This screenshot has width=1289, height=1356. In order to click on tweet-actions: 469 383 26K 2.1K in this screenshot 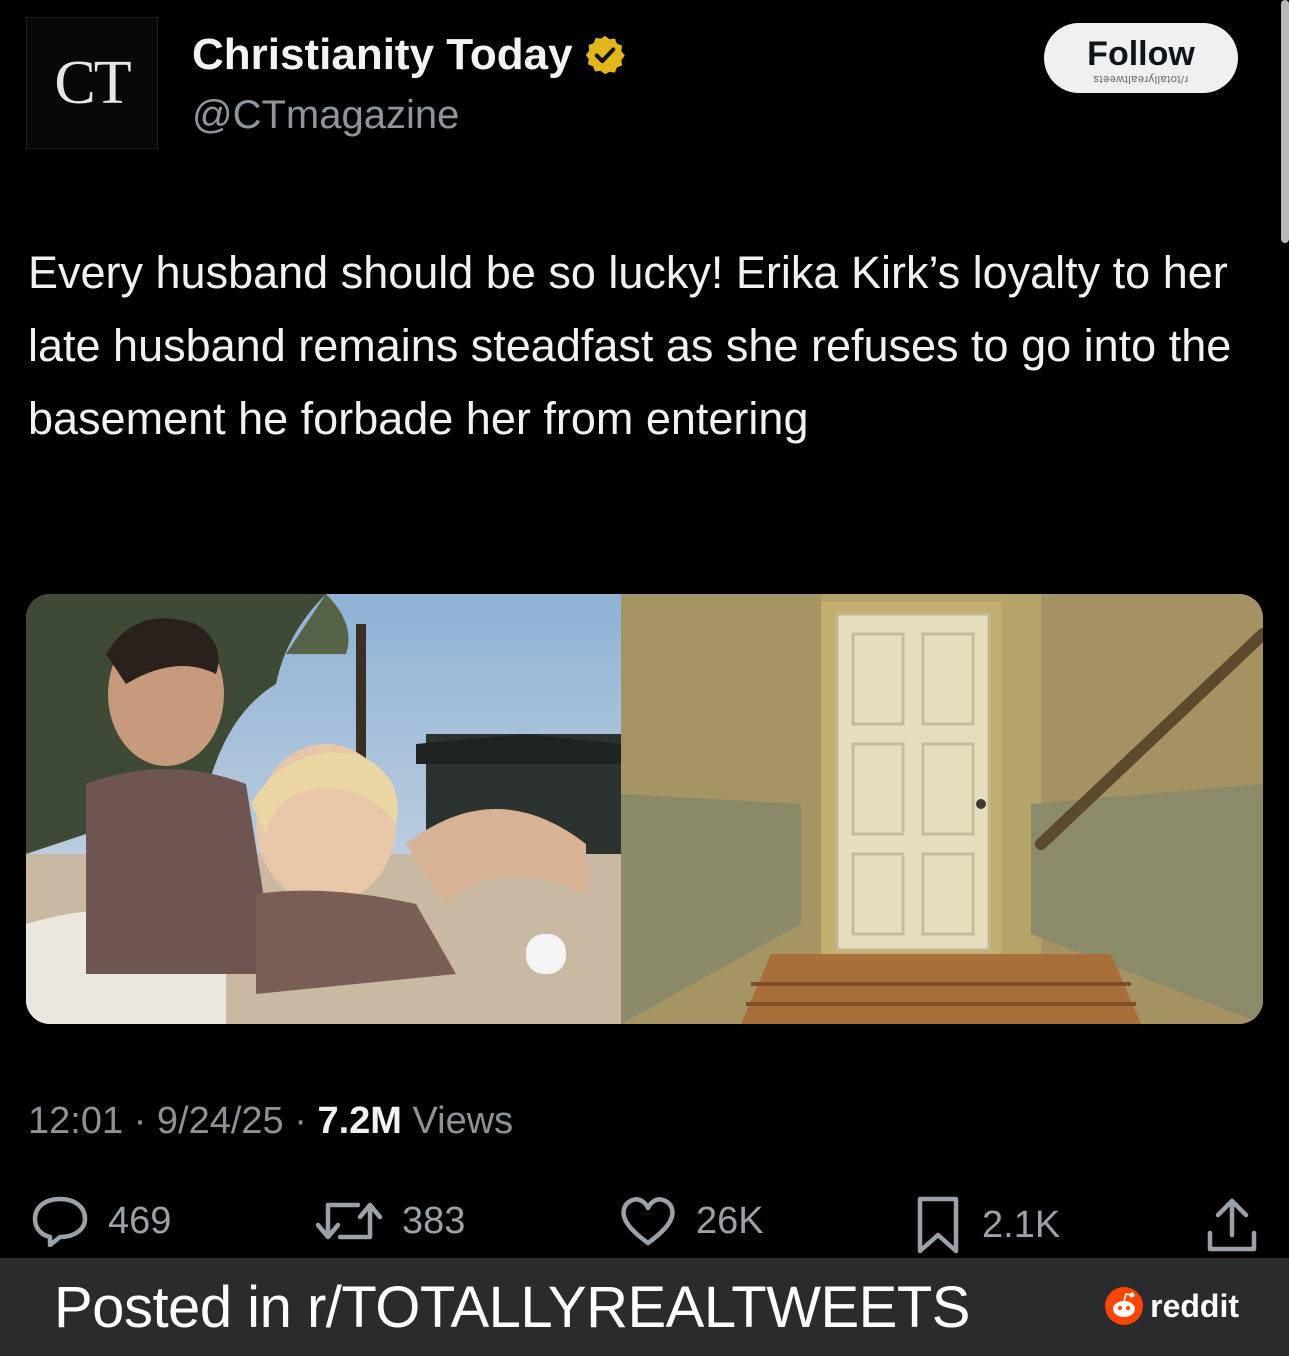, I will do `click(644, 1226)`.